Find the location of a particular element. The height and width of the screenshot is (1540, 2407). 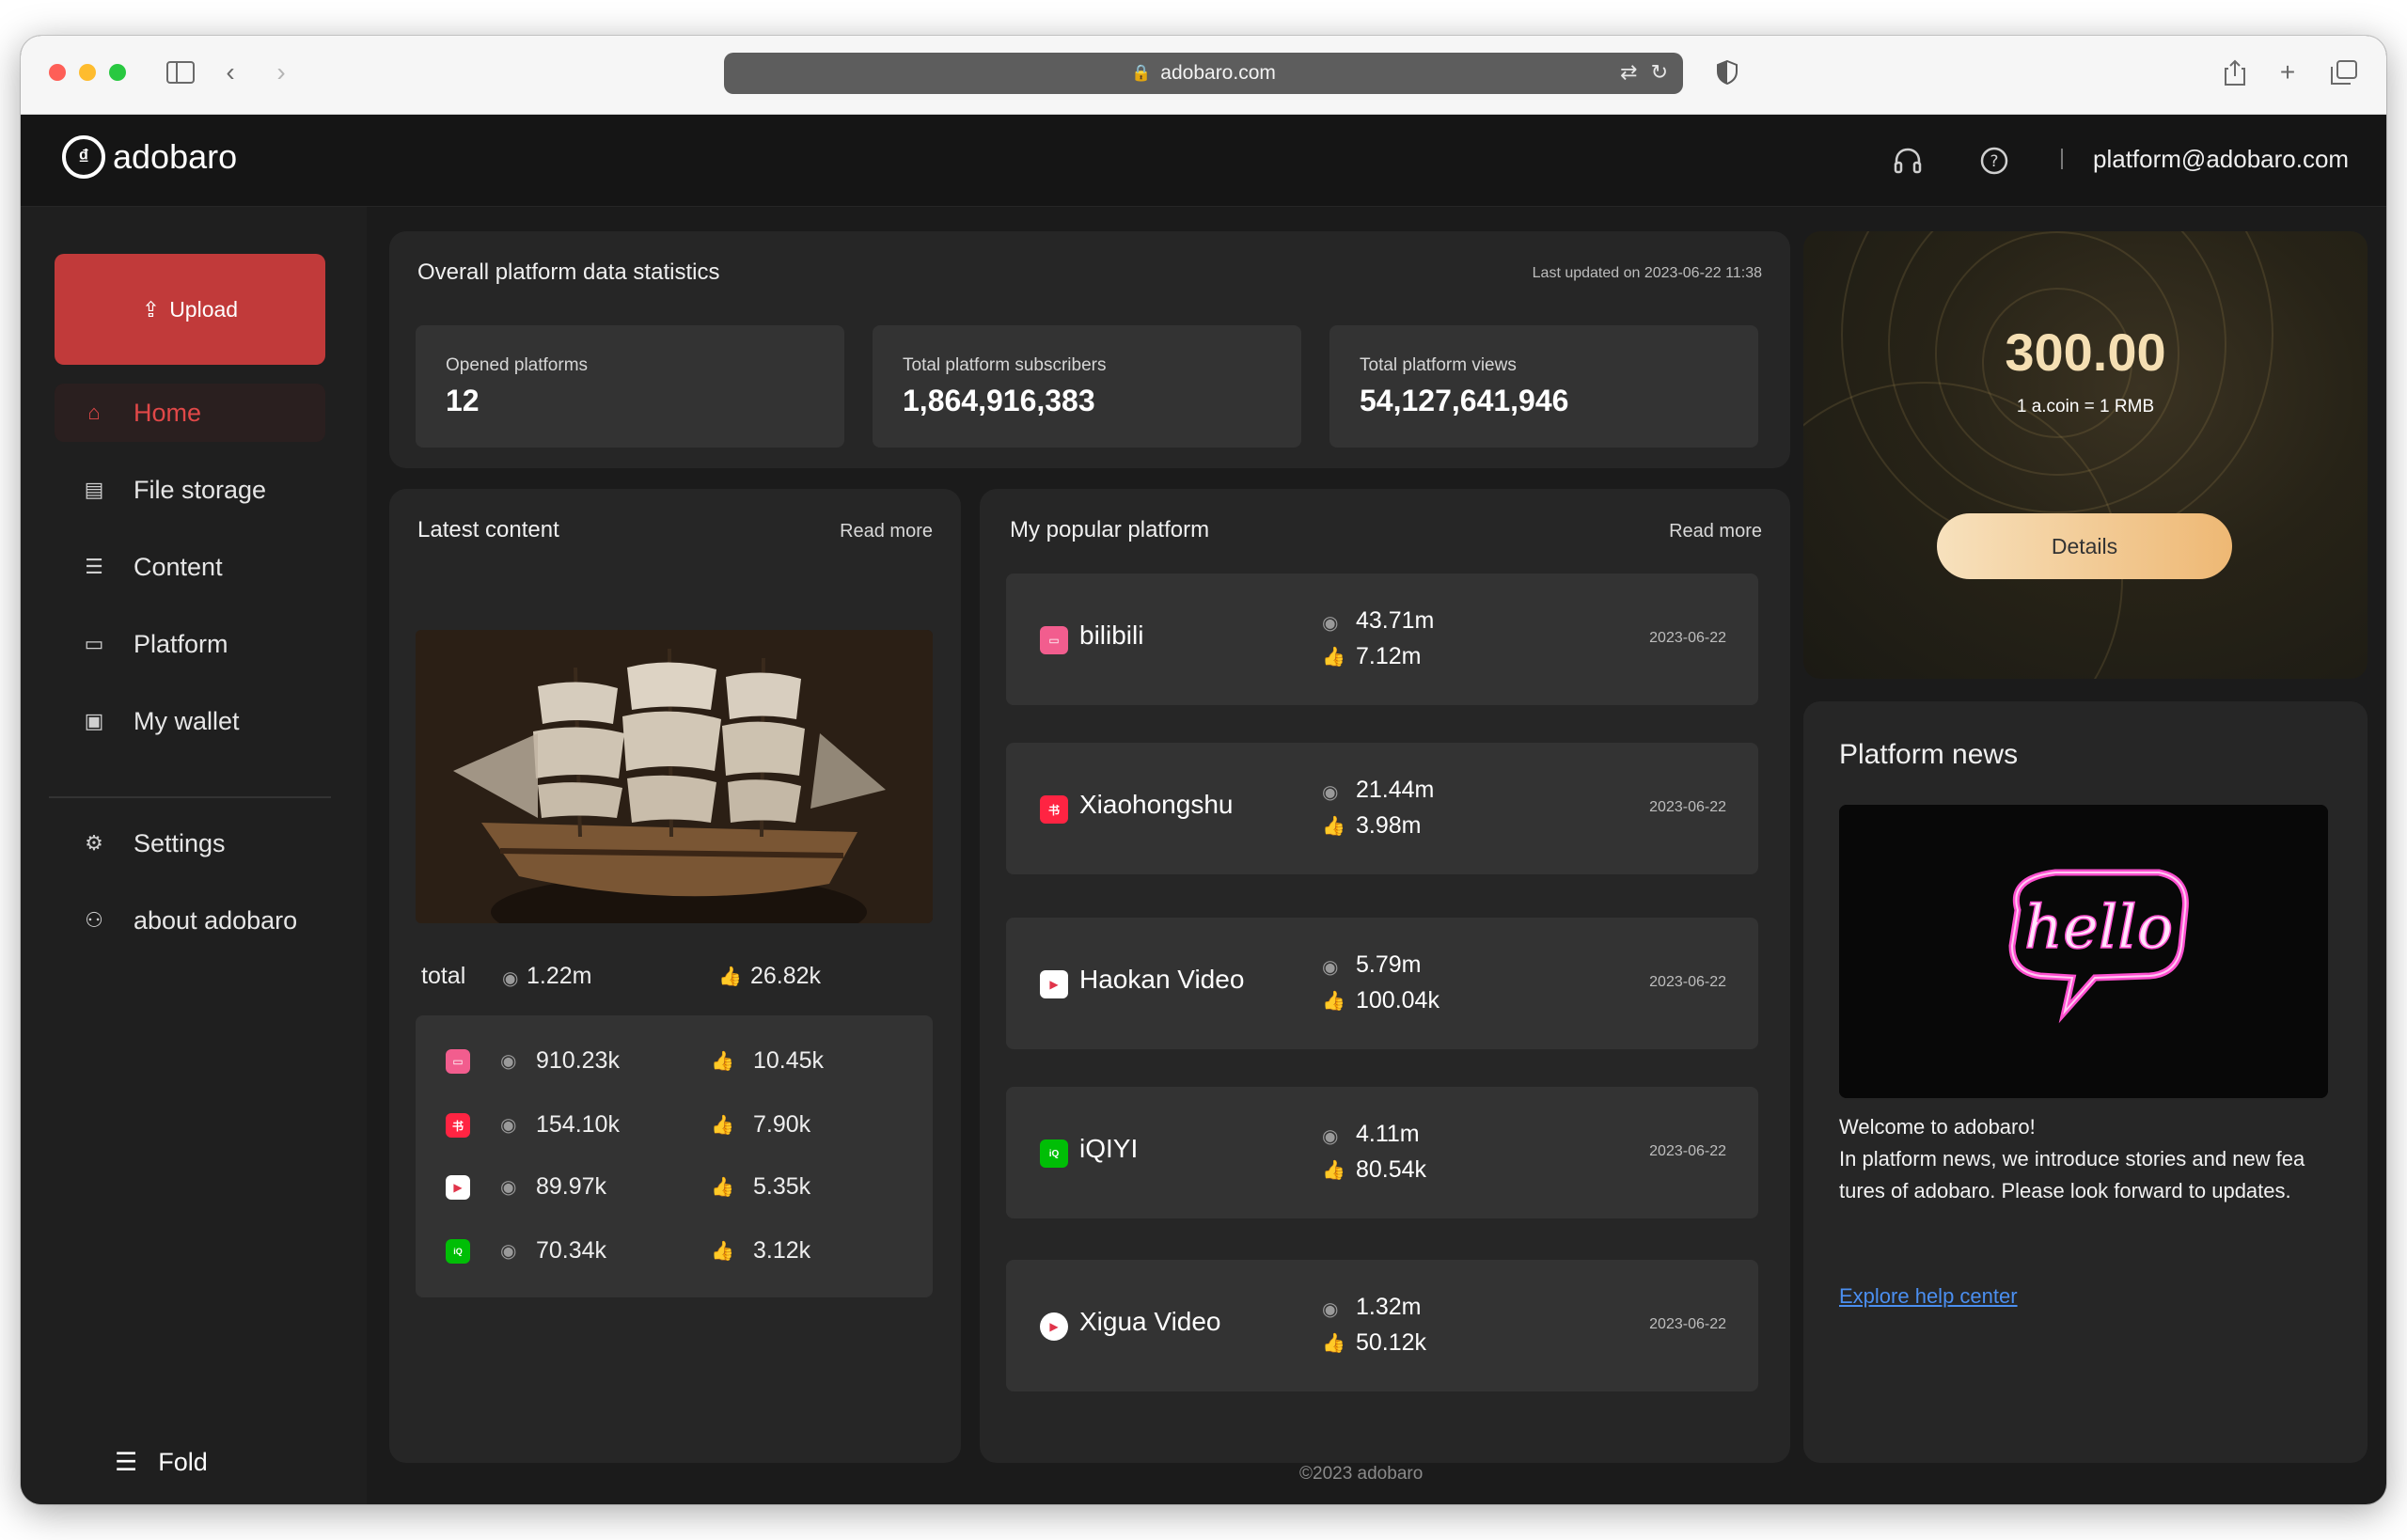

help-icon: ? is located at coordinates (1994, 161).